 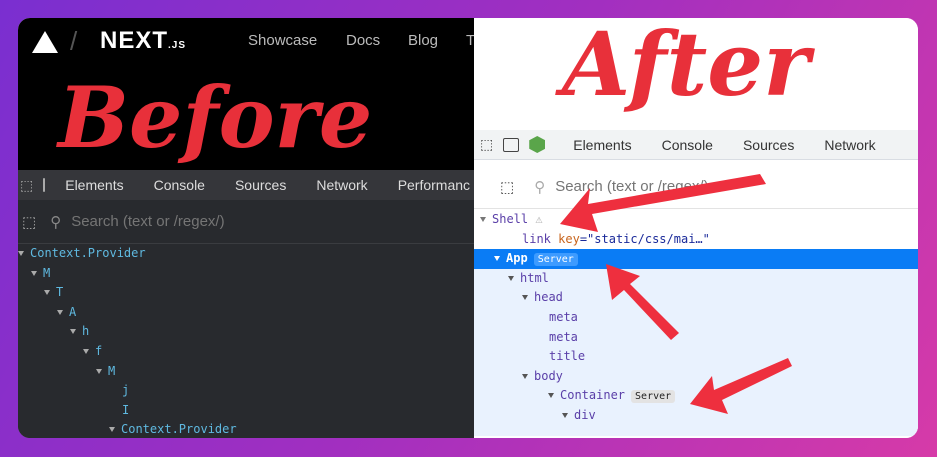 I want to click on tree-row: T, so click(x=246, y=293).